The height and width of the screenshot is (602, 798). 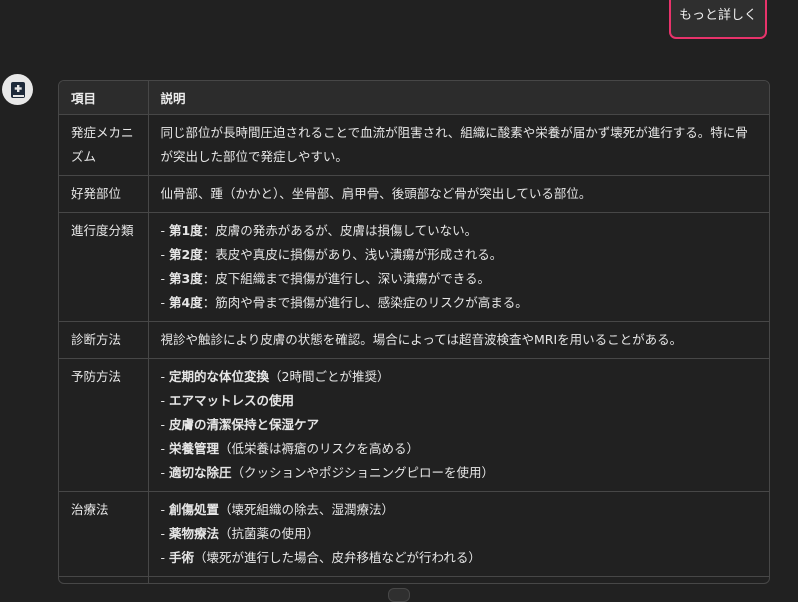 I want to click on bullet-bold-term: 薬物療法, so click(x=193, y=533).